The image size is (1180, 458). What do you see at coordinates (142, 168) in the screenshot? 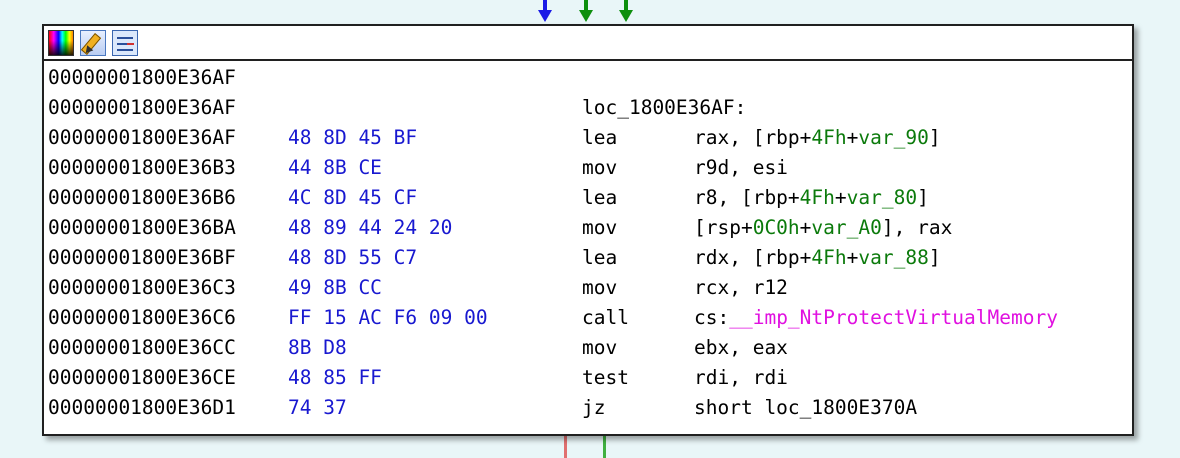
I see `address: 00000001800E36B3` at bounding box center [142, 168].